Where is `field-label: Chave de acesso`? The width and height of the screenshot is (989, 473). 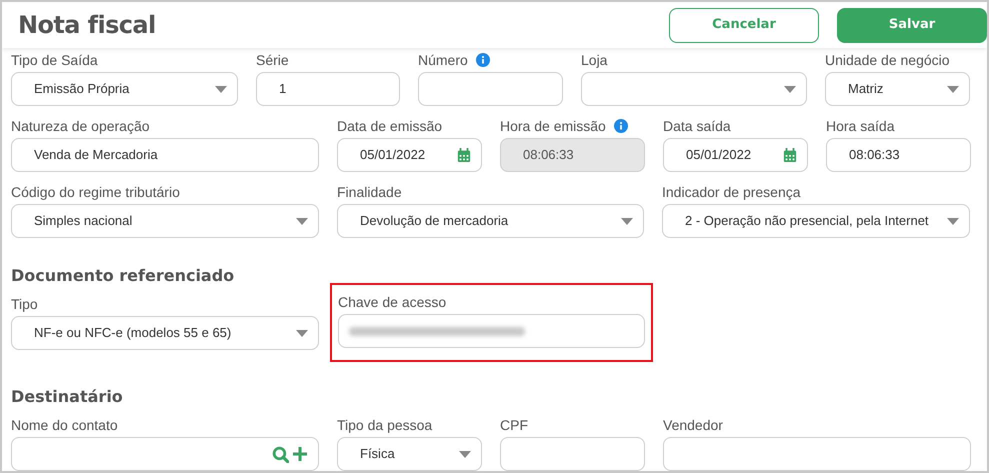
field-label: Chave de acesso is located at coordinates (392, 302).